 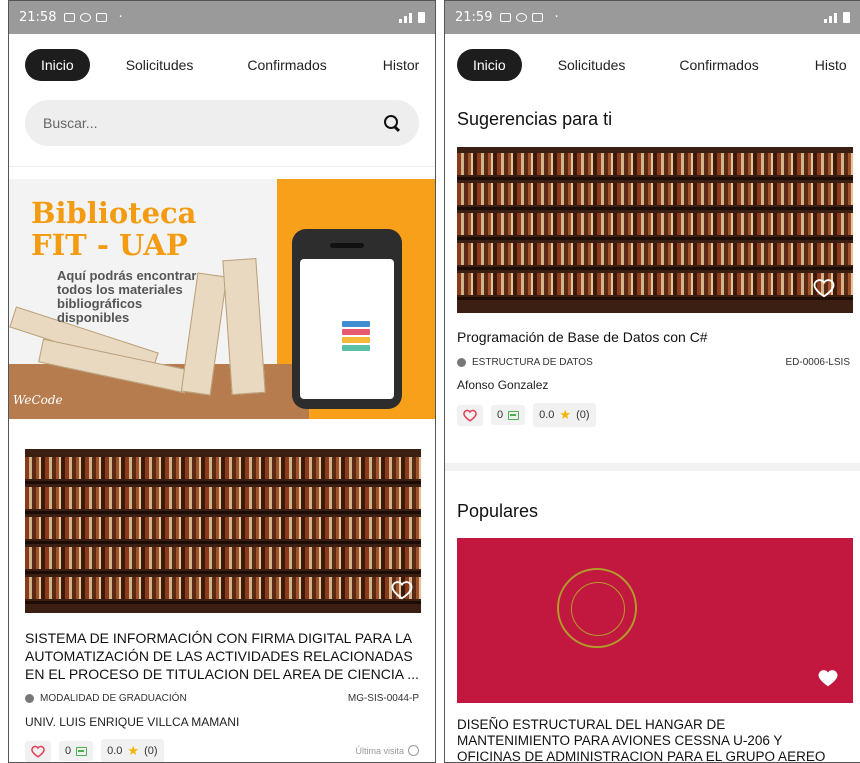 I want to click on status-bar: 21:59 ·, so click(x=652, y=17).